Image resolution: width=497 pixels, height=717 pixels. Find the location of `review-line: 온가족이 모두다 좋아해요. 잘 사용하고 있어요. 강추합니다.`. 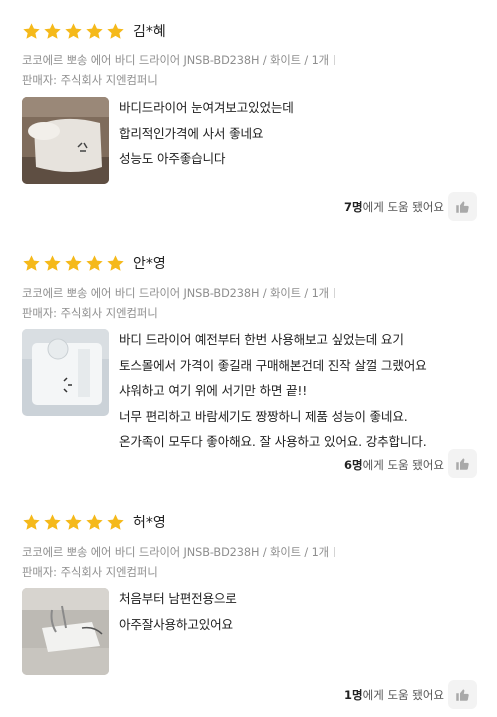

review-line: 온가족이 모두다 좋아해요. 잘 사용하고 있어요. 강추합니다. is located at coordinates (273, 441).